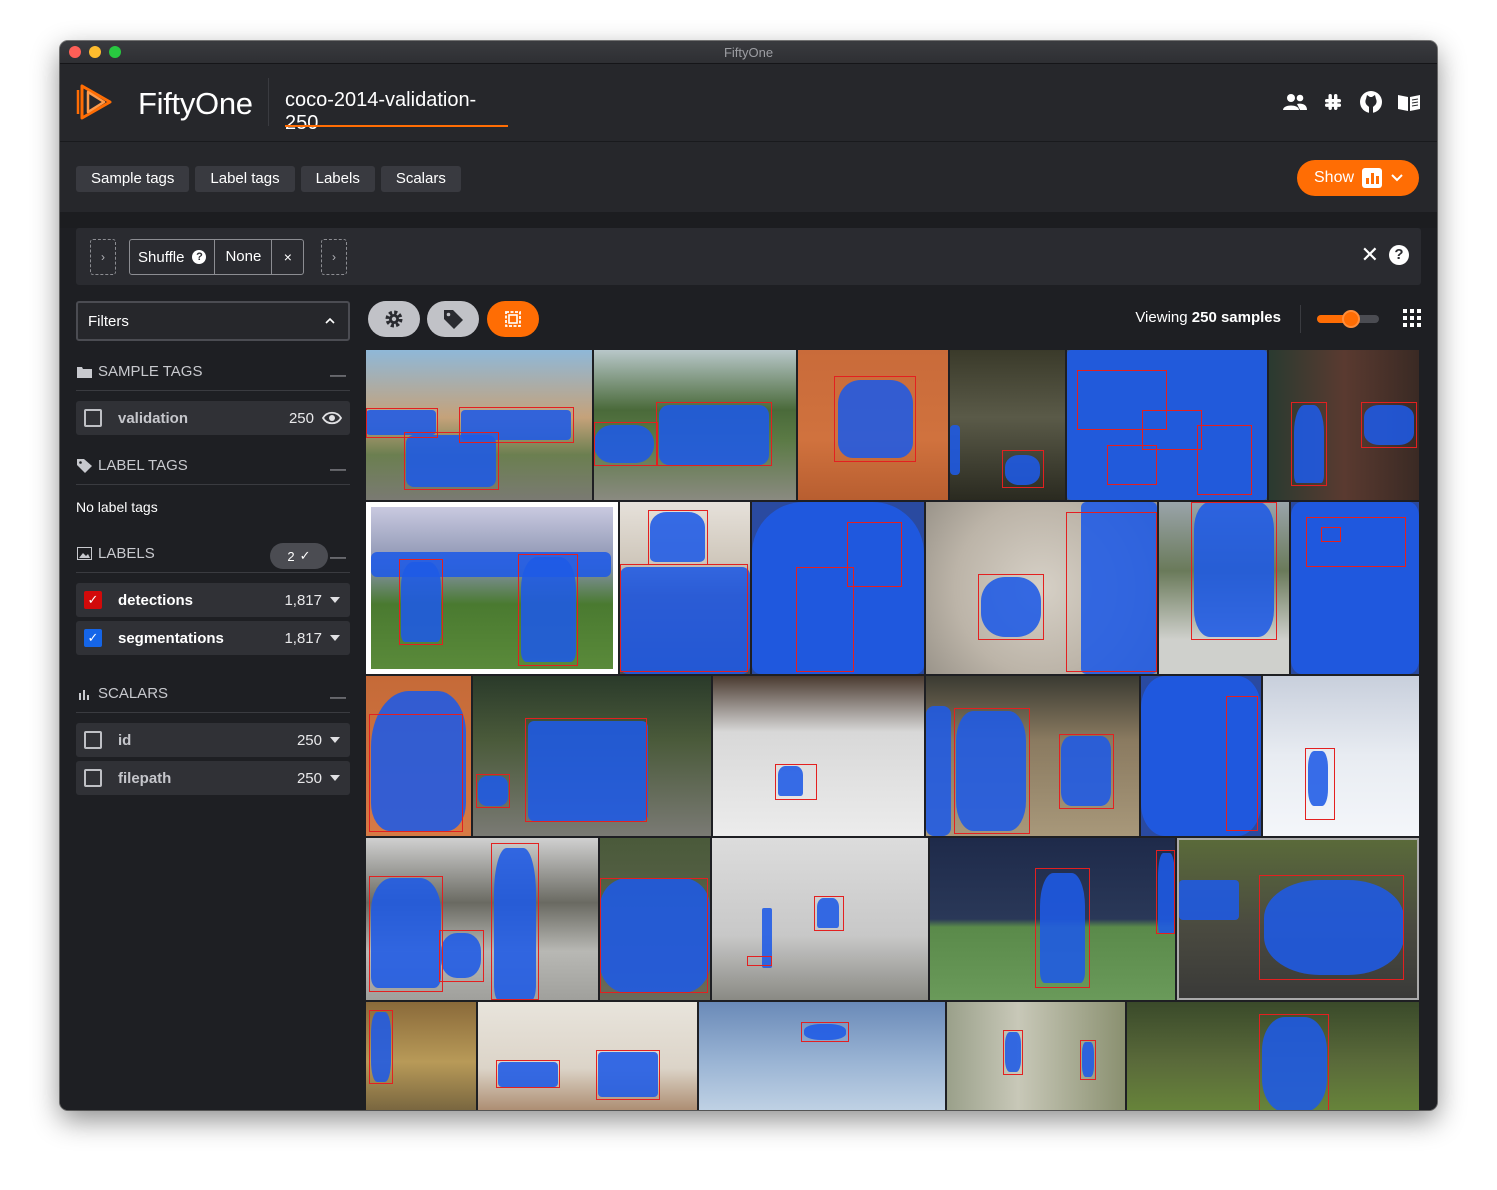 The height and width of the screenshot is (1190, 1497). I want to click on filters-dropdown: Filters, so click(213, 321).